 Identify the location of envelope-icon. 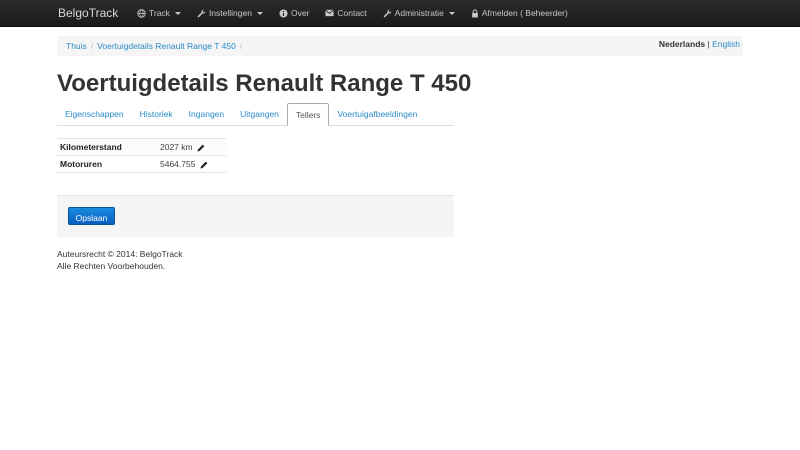
(330, 13).